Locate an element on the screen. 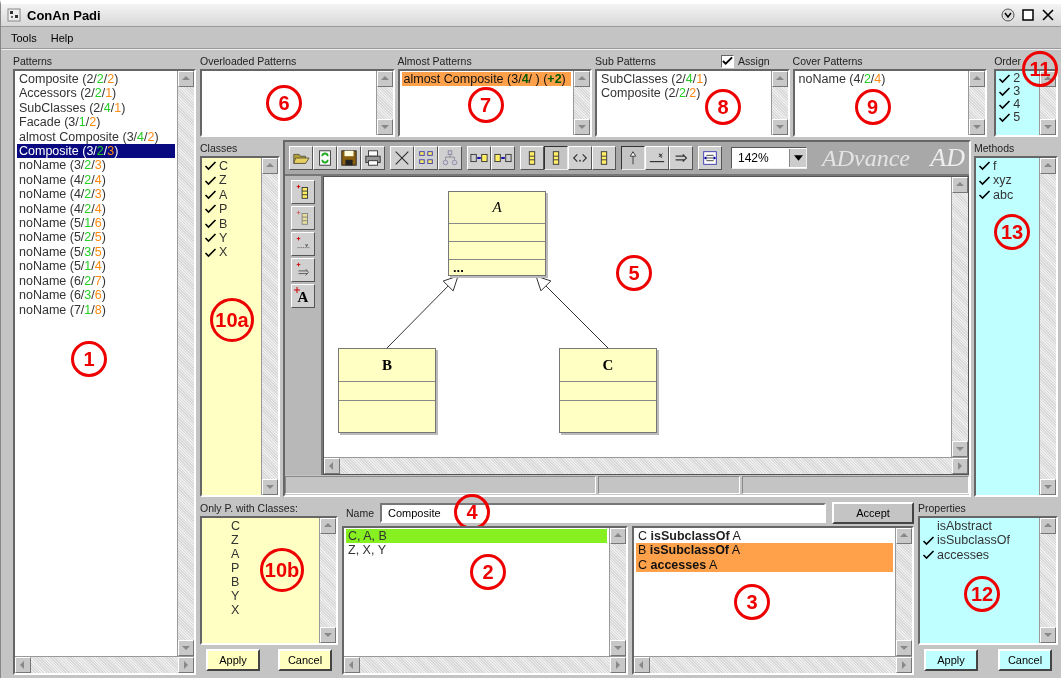  class-filter-item: C is located at coordinates (228, 526).